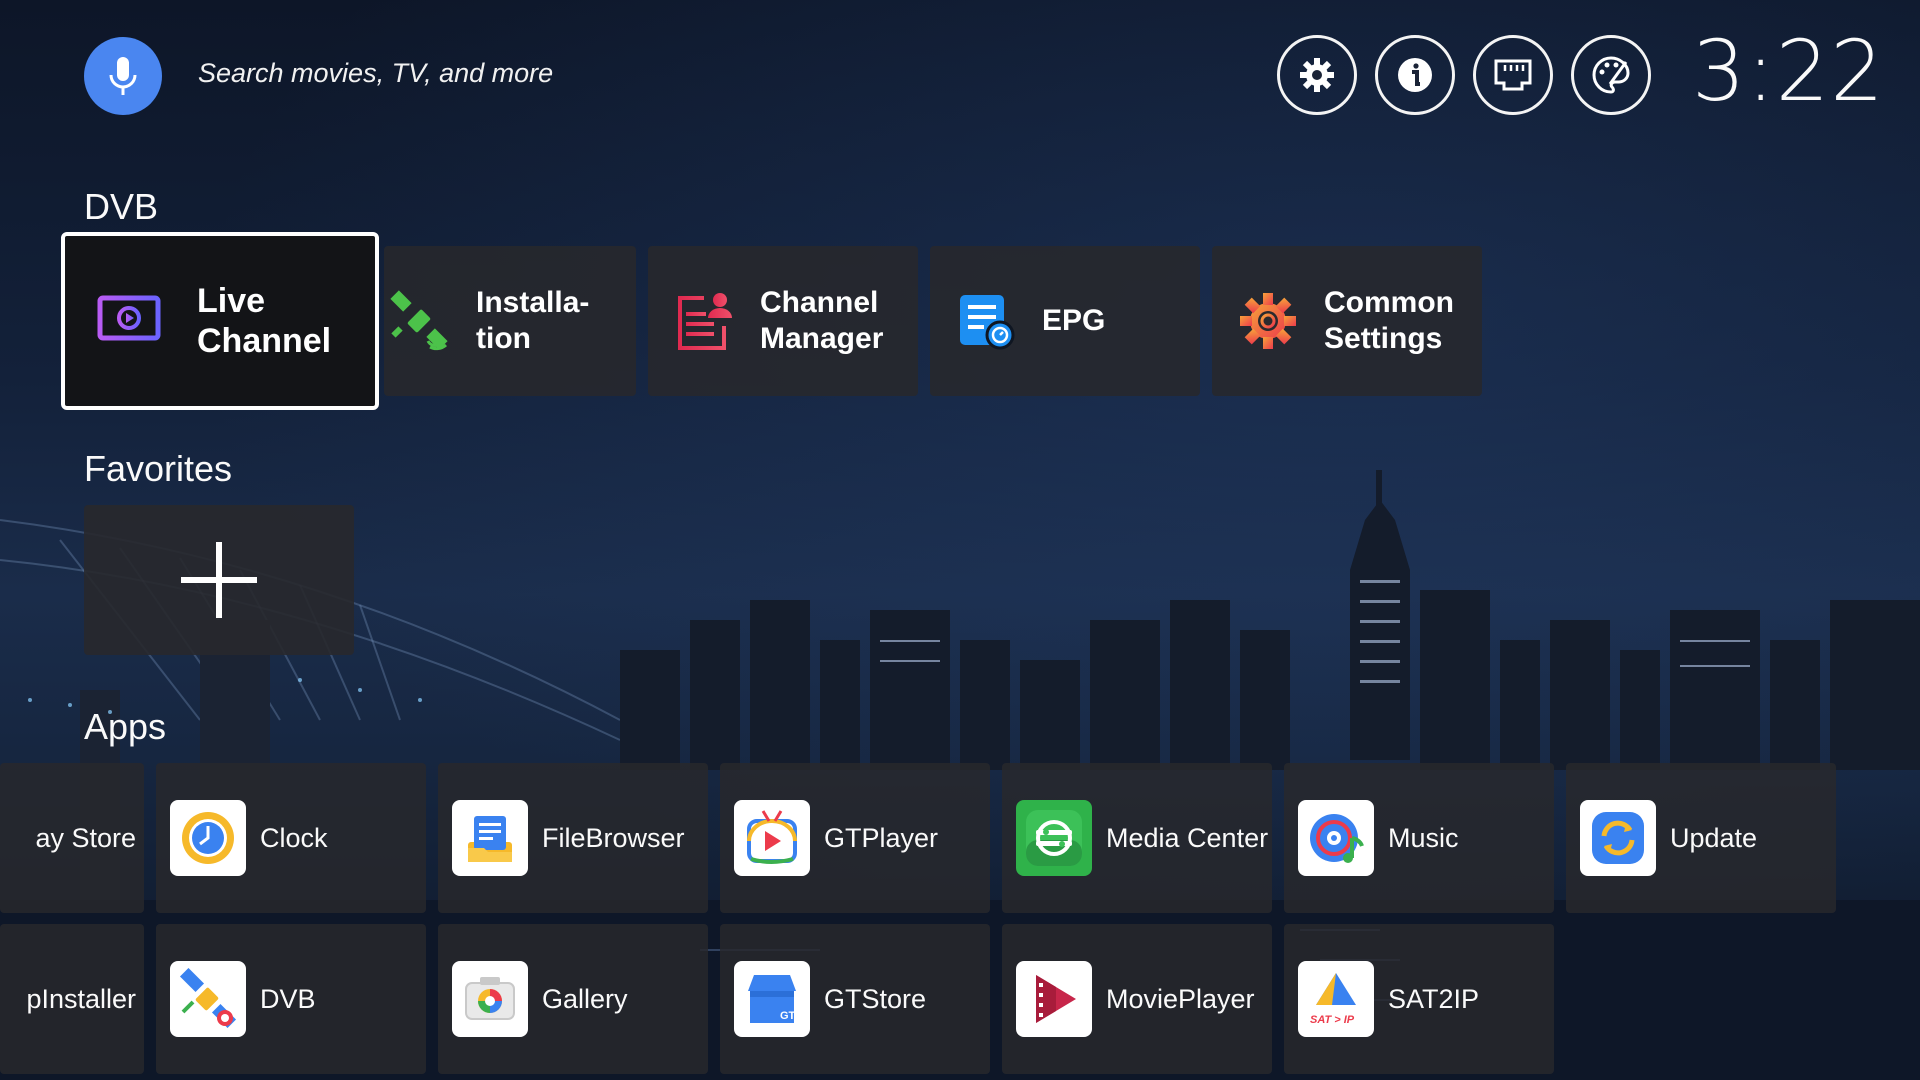 The width and height of the screenshot is (1920, 1080). I want to click on network-button, so click(1513, 75).